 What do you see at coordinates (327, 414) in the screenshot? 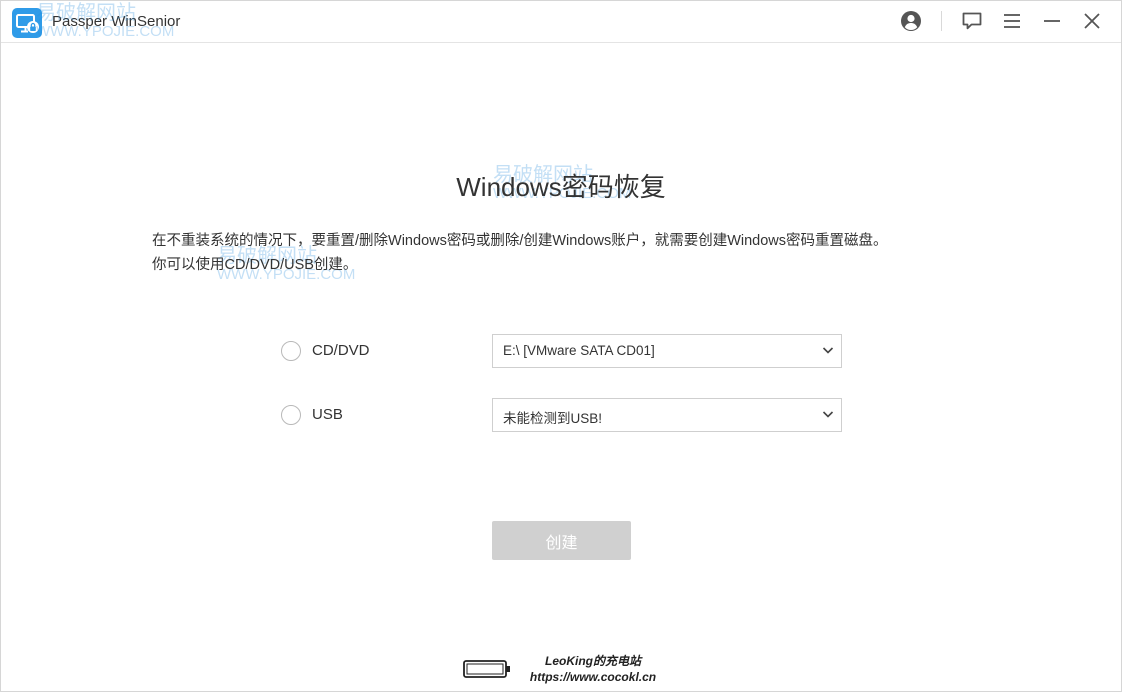
I see `usb-label: USB` at bounding box center [327, 414].